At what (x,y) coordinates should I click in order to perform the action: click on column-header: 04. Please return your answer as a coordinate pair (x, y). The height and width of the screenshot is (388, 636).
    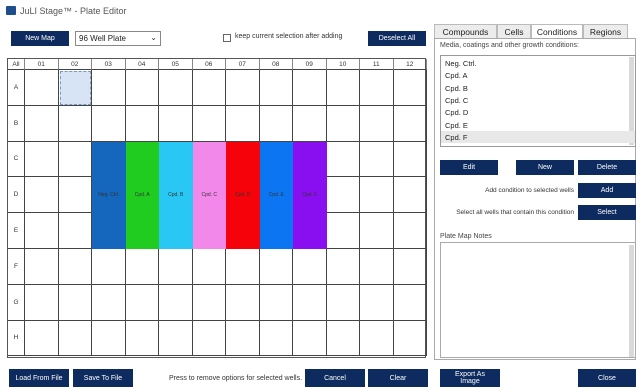
    Looking at the image, I should click on (142, 64).